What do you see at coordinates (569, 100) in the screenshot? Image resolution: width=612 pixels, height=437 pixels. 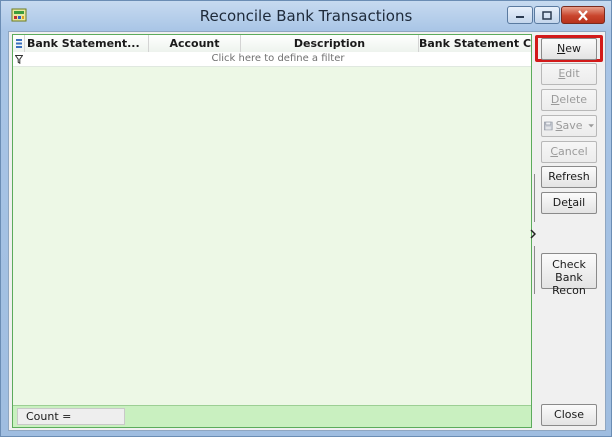 I see `delete-button: Delete` at bounding box center [569, 100].